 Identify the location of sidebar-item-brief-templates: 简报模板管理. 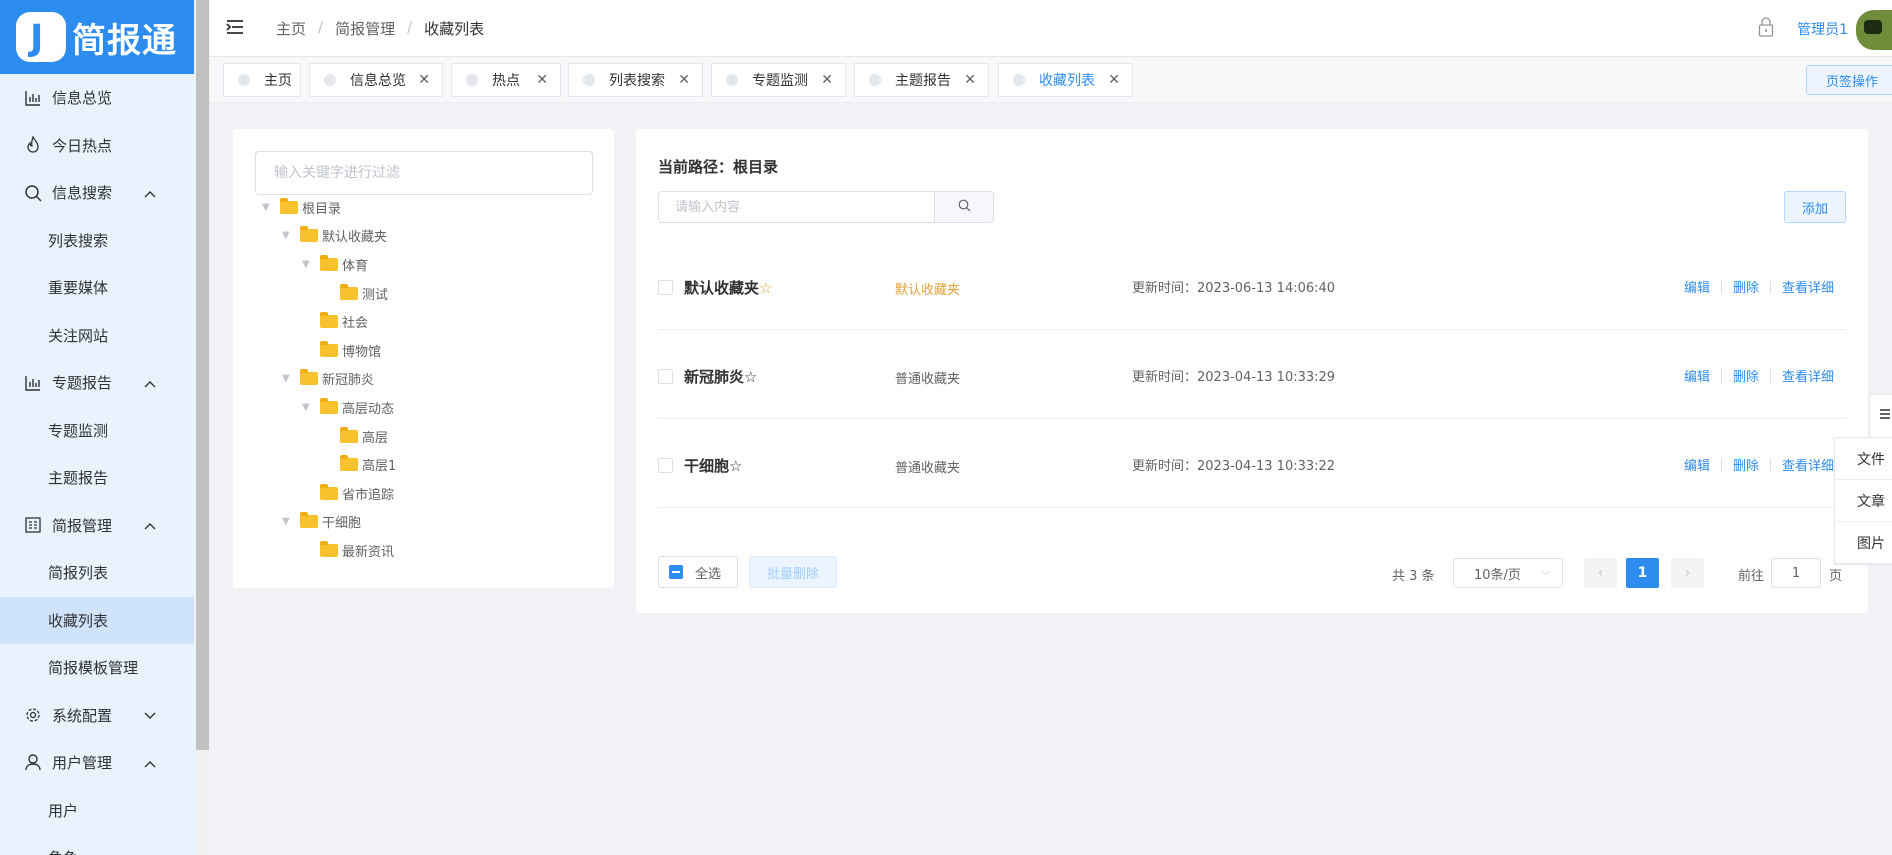
(97, 668).